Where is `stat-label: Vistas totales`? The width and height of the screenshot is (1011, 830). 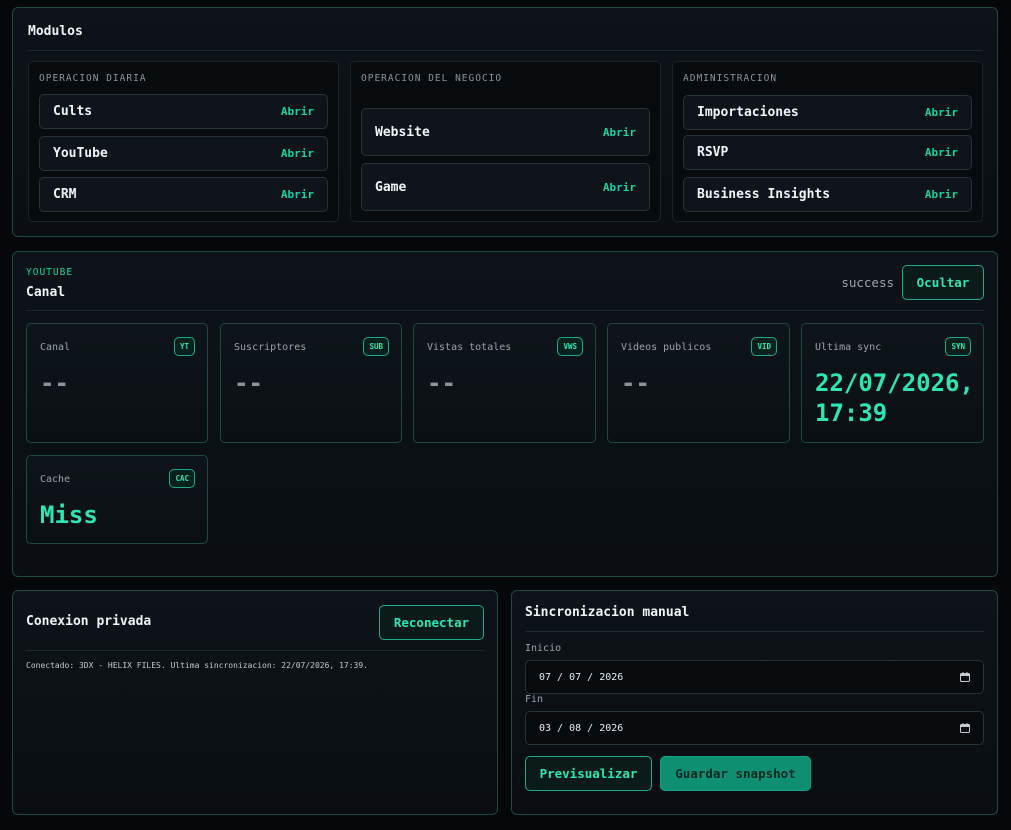 stat-label: Vistas totales is located at coordinates (469, 347).